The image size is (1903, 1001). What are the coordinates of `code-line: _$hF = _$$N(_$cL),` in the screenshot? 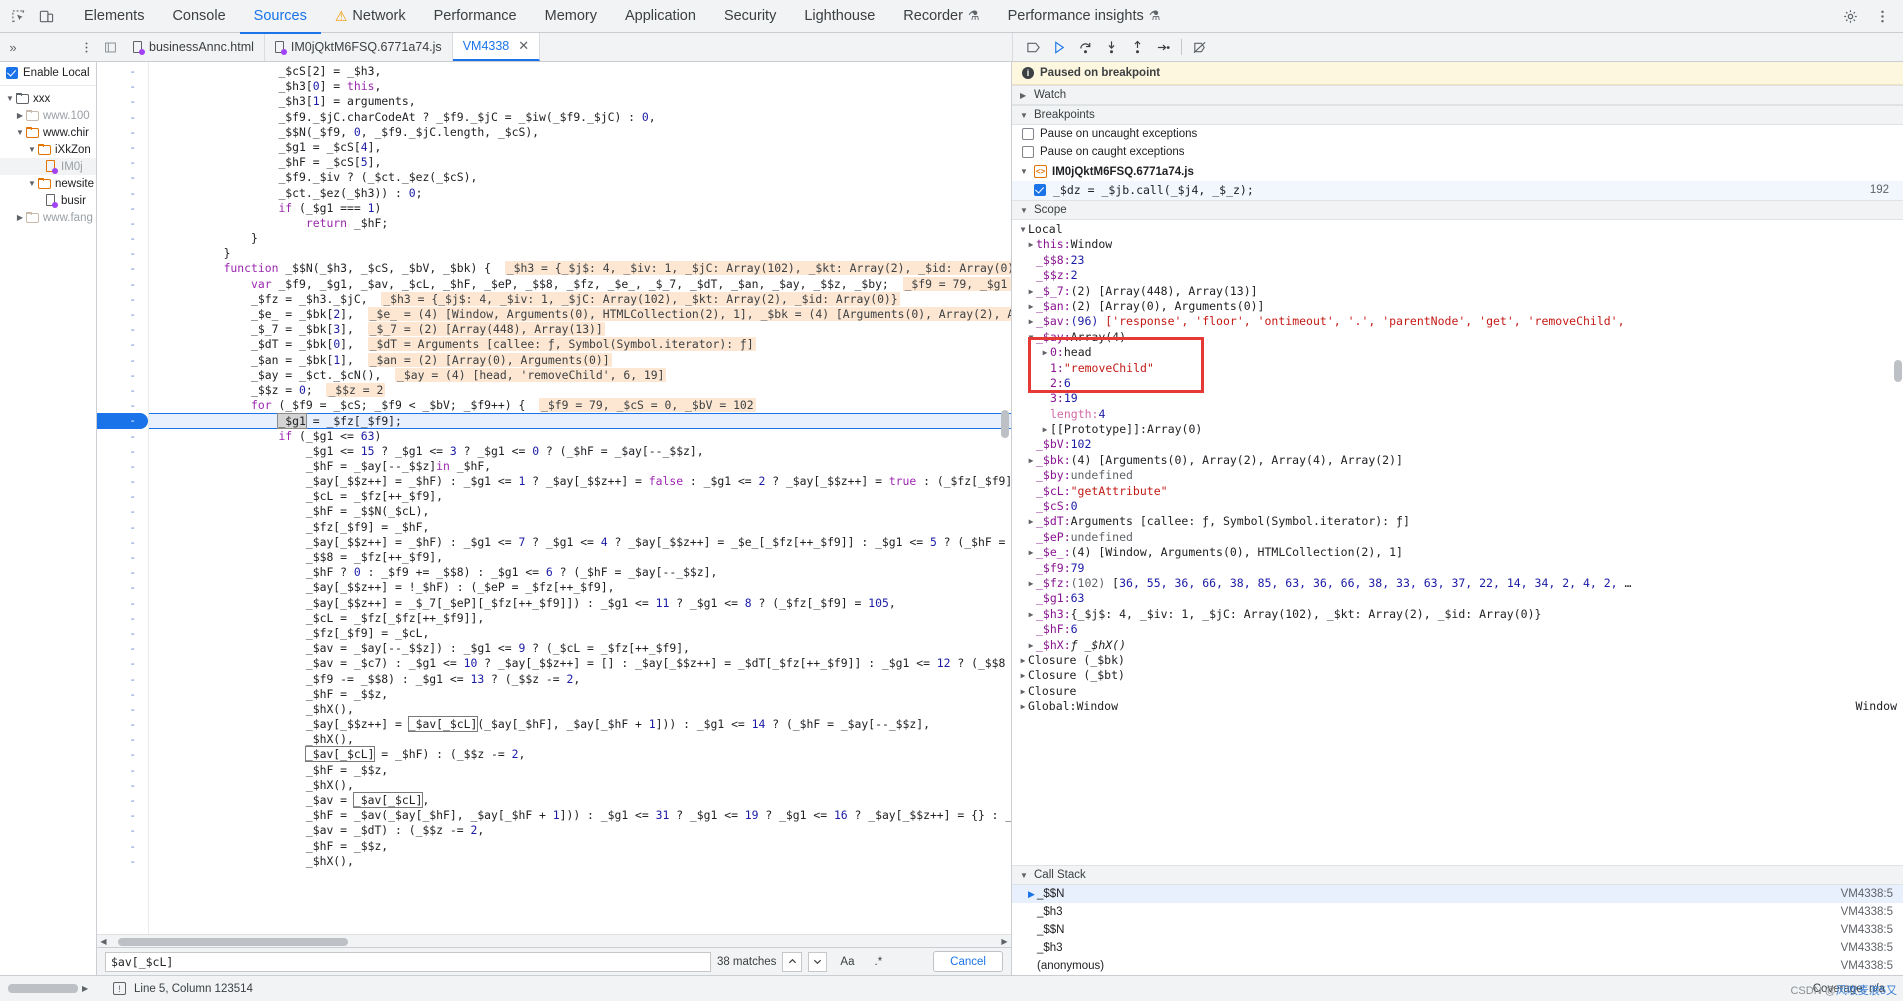 It's located at (580, 511).